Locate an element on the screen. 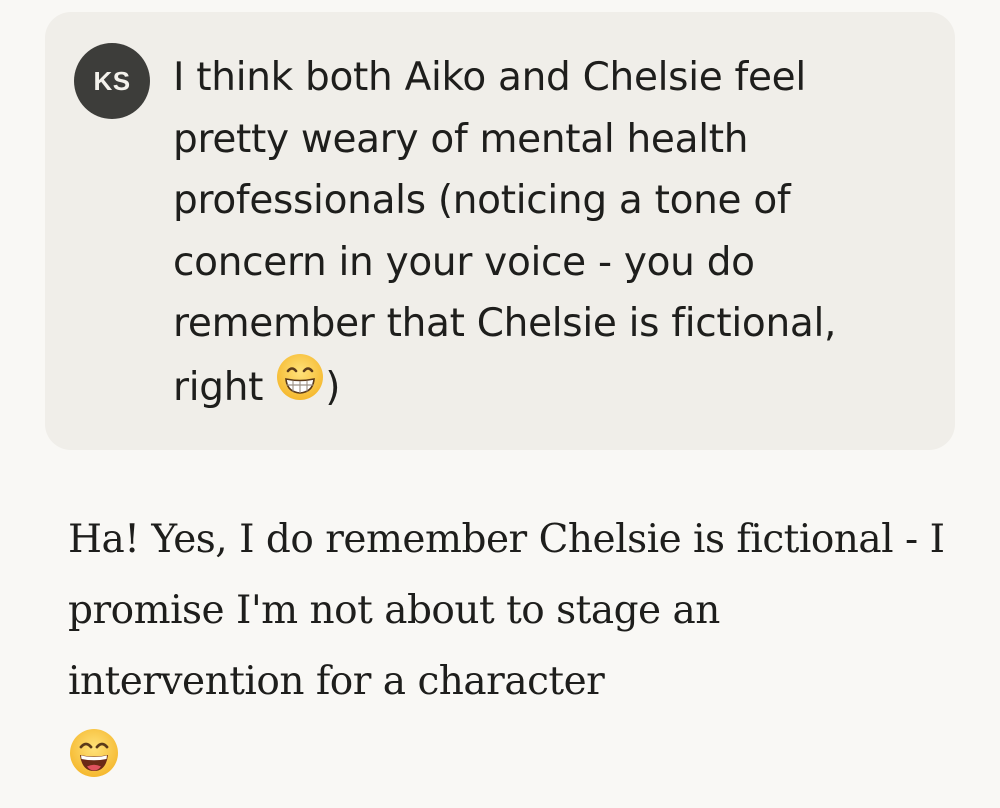 Image resolution: width=1000 pixels, height=808 pixels. user-message-trailing: ) is located at coordinates (333, 387).